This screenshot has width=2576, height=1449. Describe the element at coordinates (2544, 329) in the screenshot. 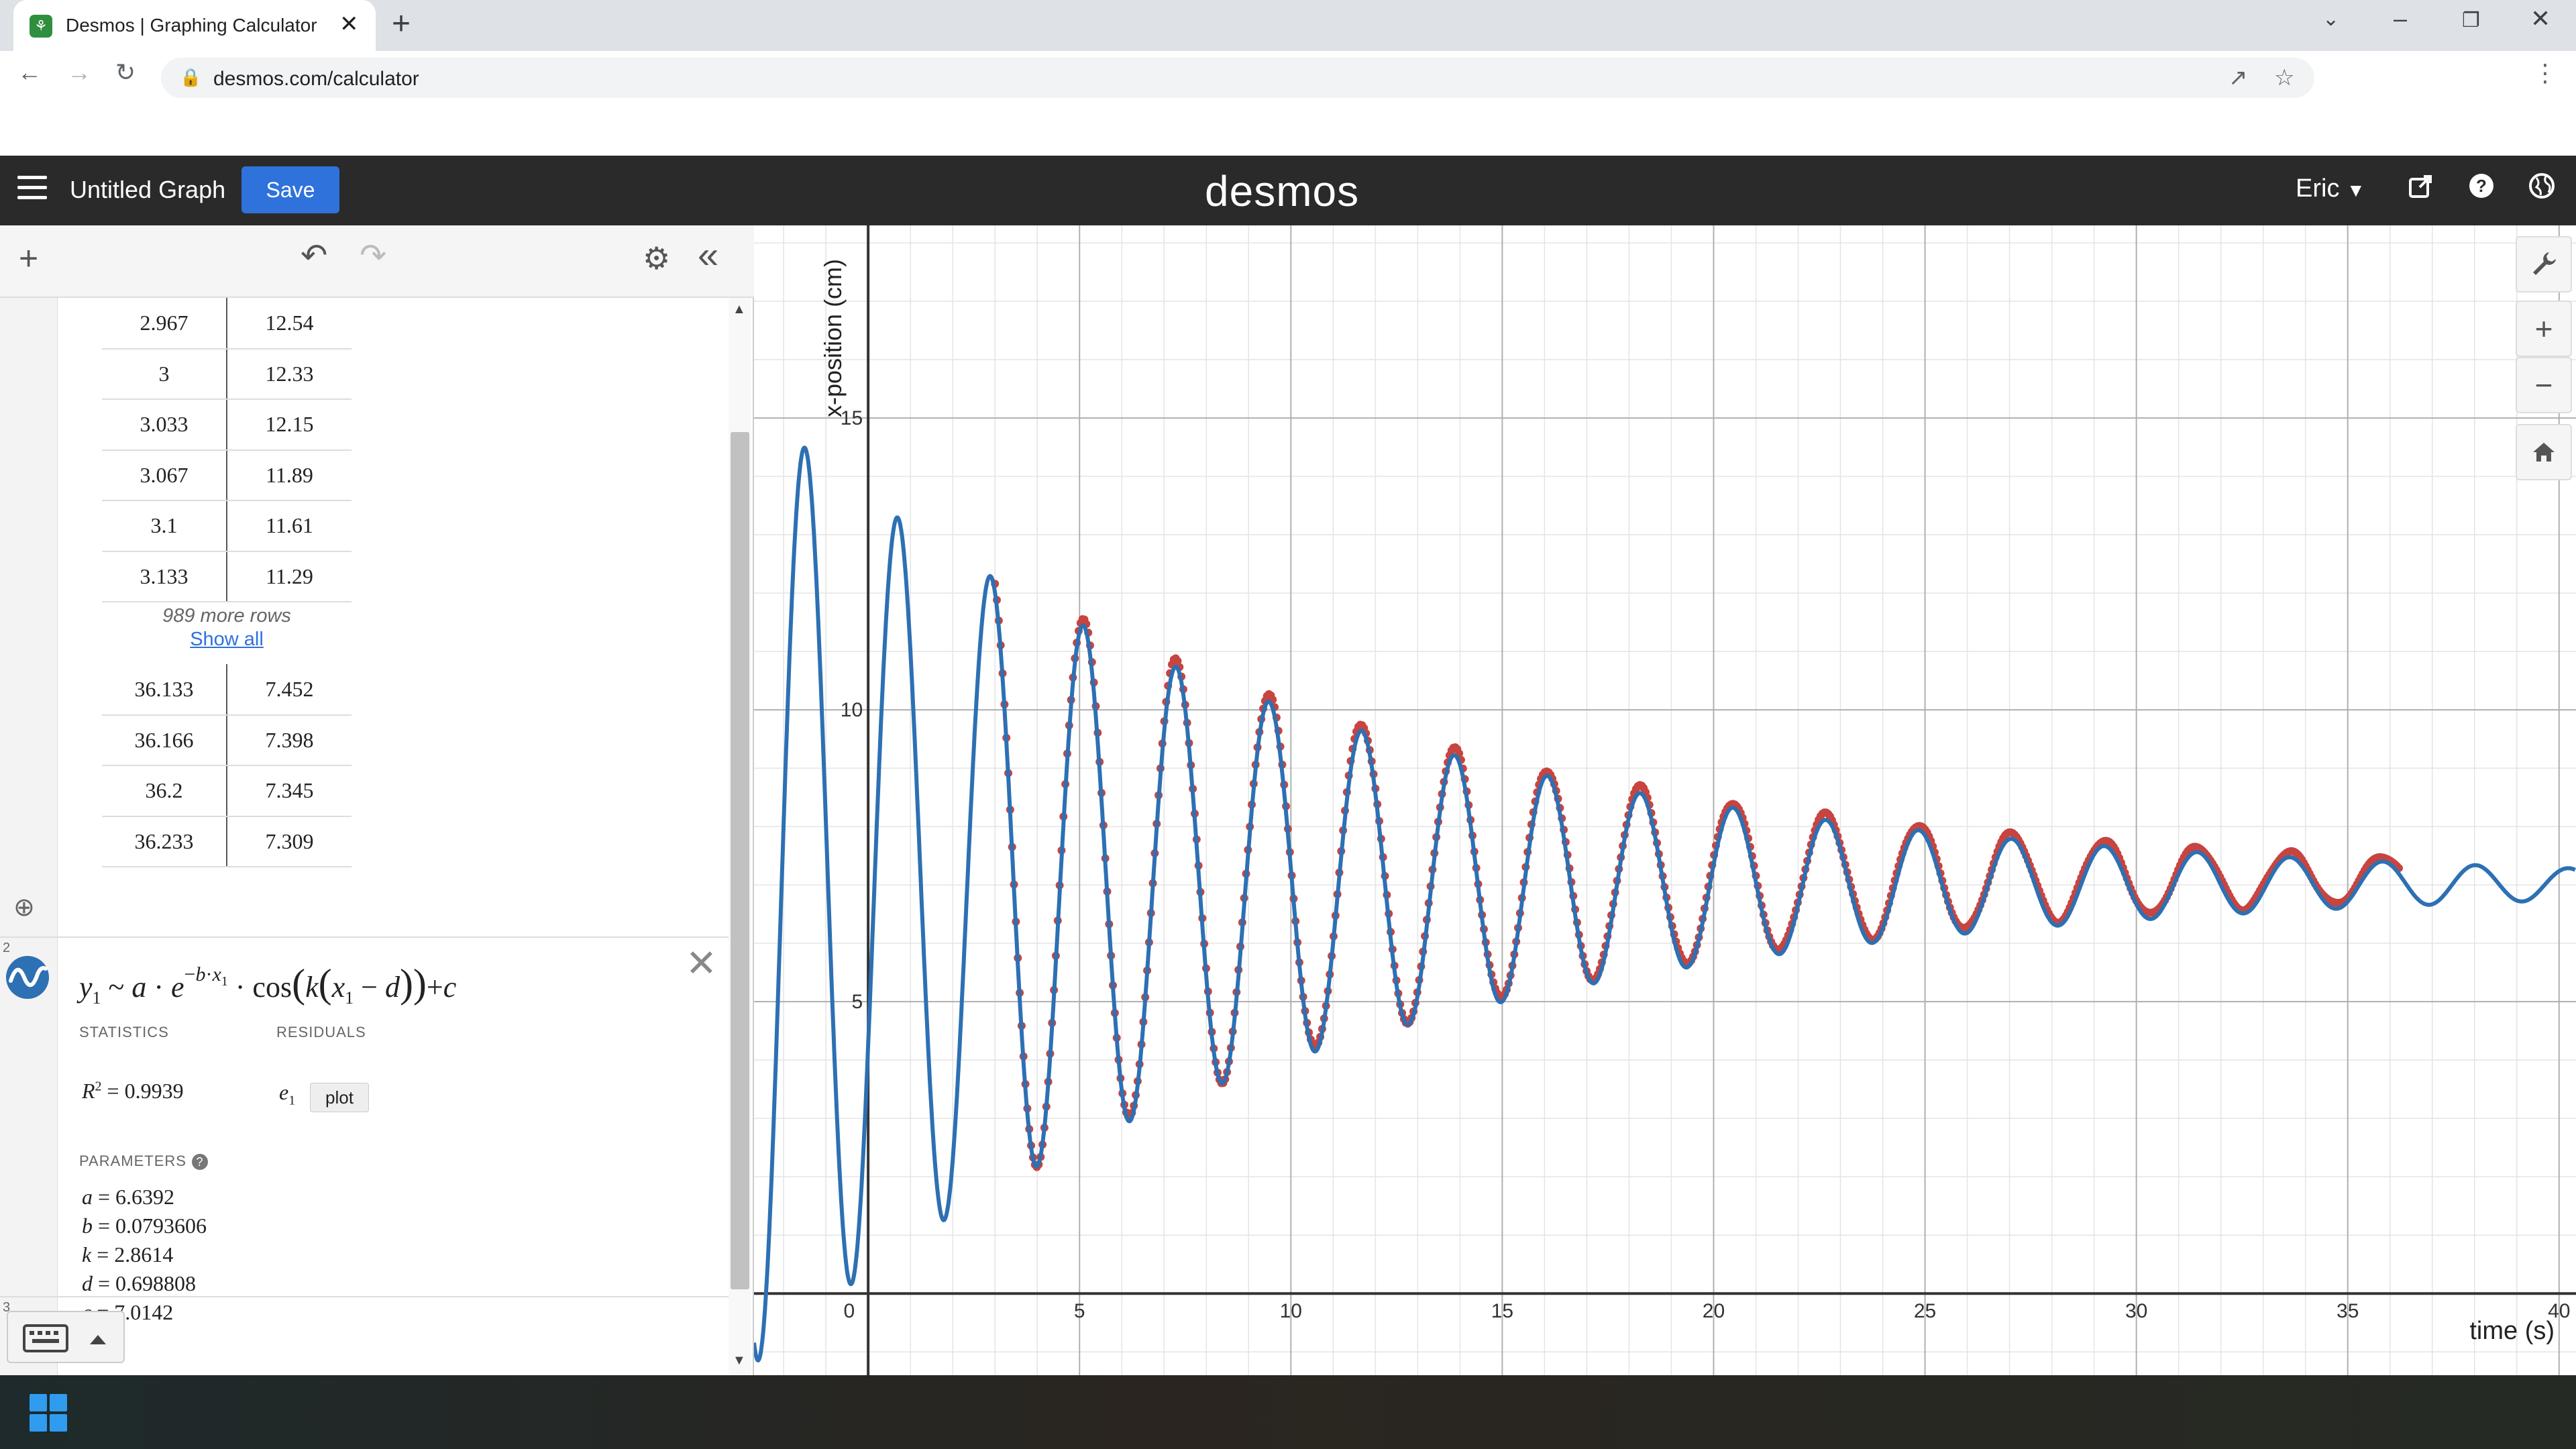

I see `zoom-in-icon: +` at that location.